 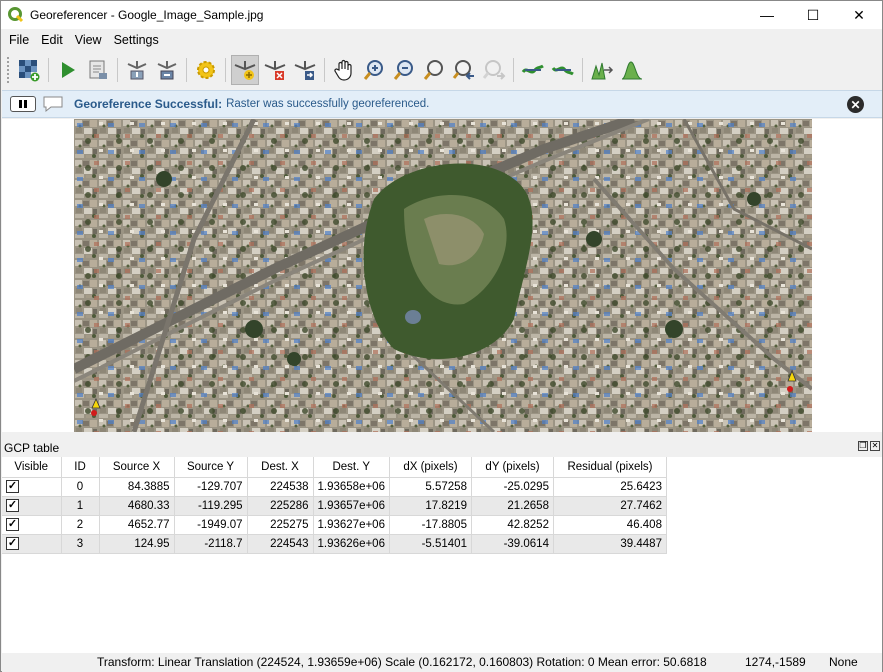 I want to click on cell-id: 2, so click(x=80, y=525).